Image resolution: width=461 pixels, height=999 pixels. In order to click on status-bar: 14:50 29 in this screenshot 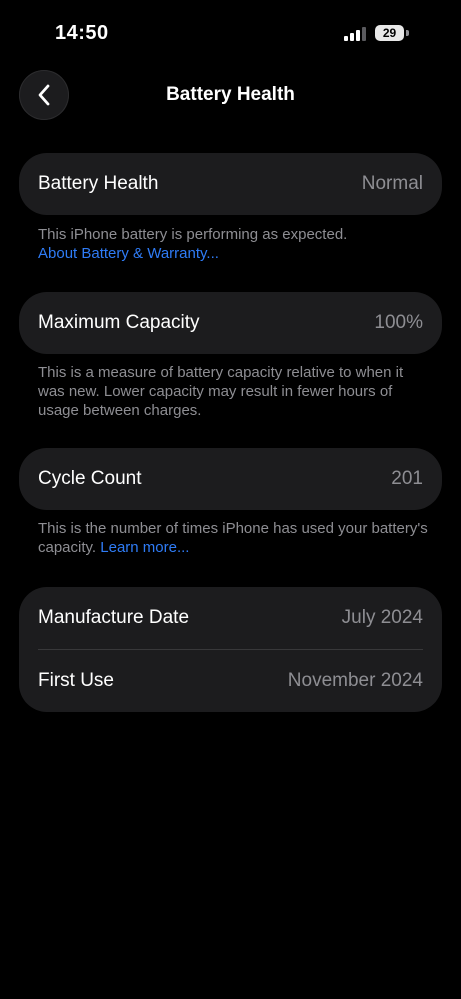, I will do `click(230, 35)`.